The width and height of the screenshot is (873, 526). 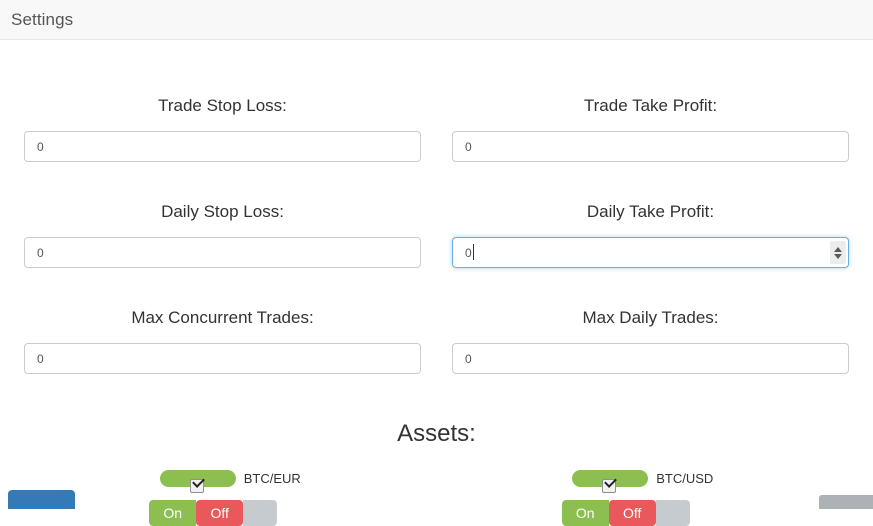 I want to click on spinner-up-icon, so click(x=838, y=249).